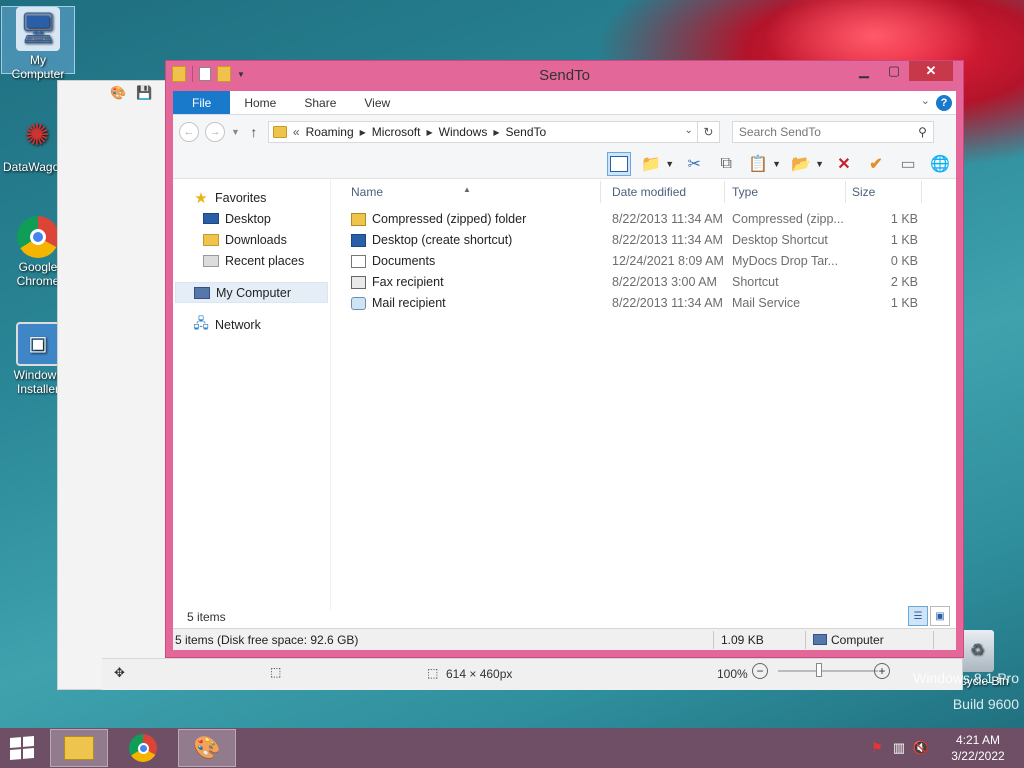 Image resolution: width=1024 pixels, height=768 pixels. Describe the element at coordinates (876, 164) in the screenshot. I see `check-icon: ✔` at that location.